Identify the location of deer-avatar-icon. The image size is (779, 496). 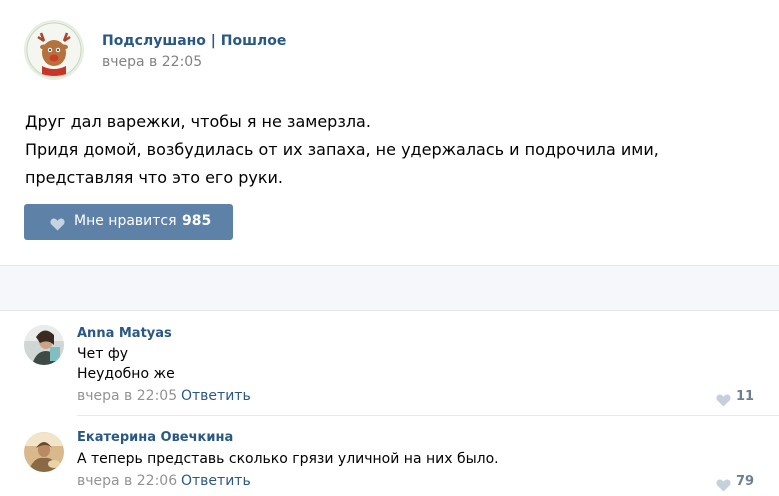
(54, 50).